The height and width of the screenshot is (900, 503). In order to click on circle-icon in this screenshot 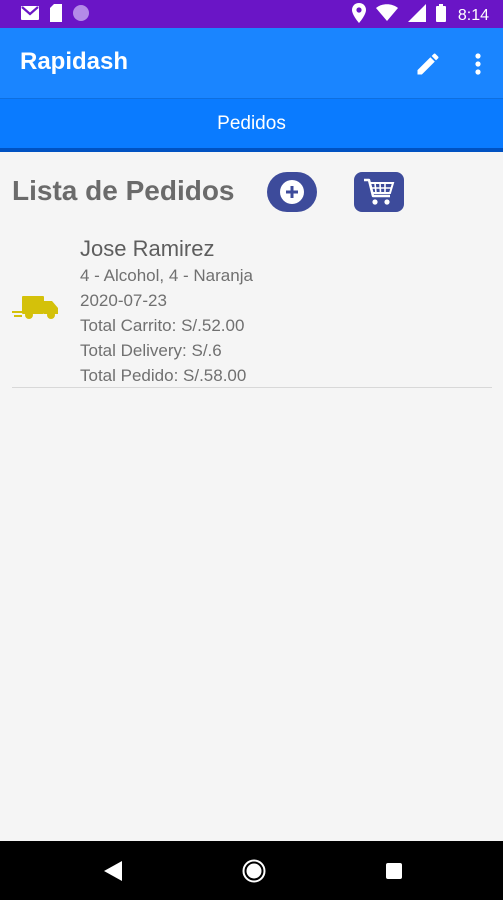, I will do `click(81, 15)`.